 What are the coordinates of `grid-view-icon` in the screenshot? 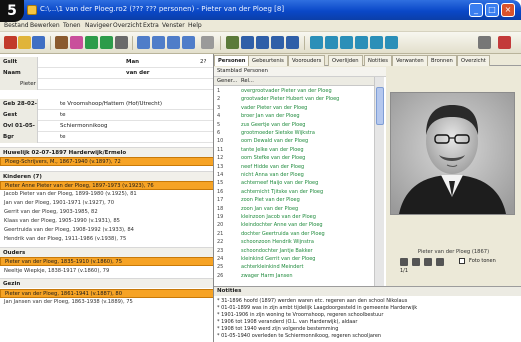 It's located at (143, 42).